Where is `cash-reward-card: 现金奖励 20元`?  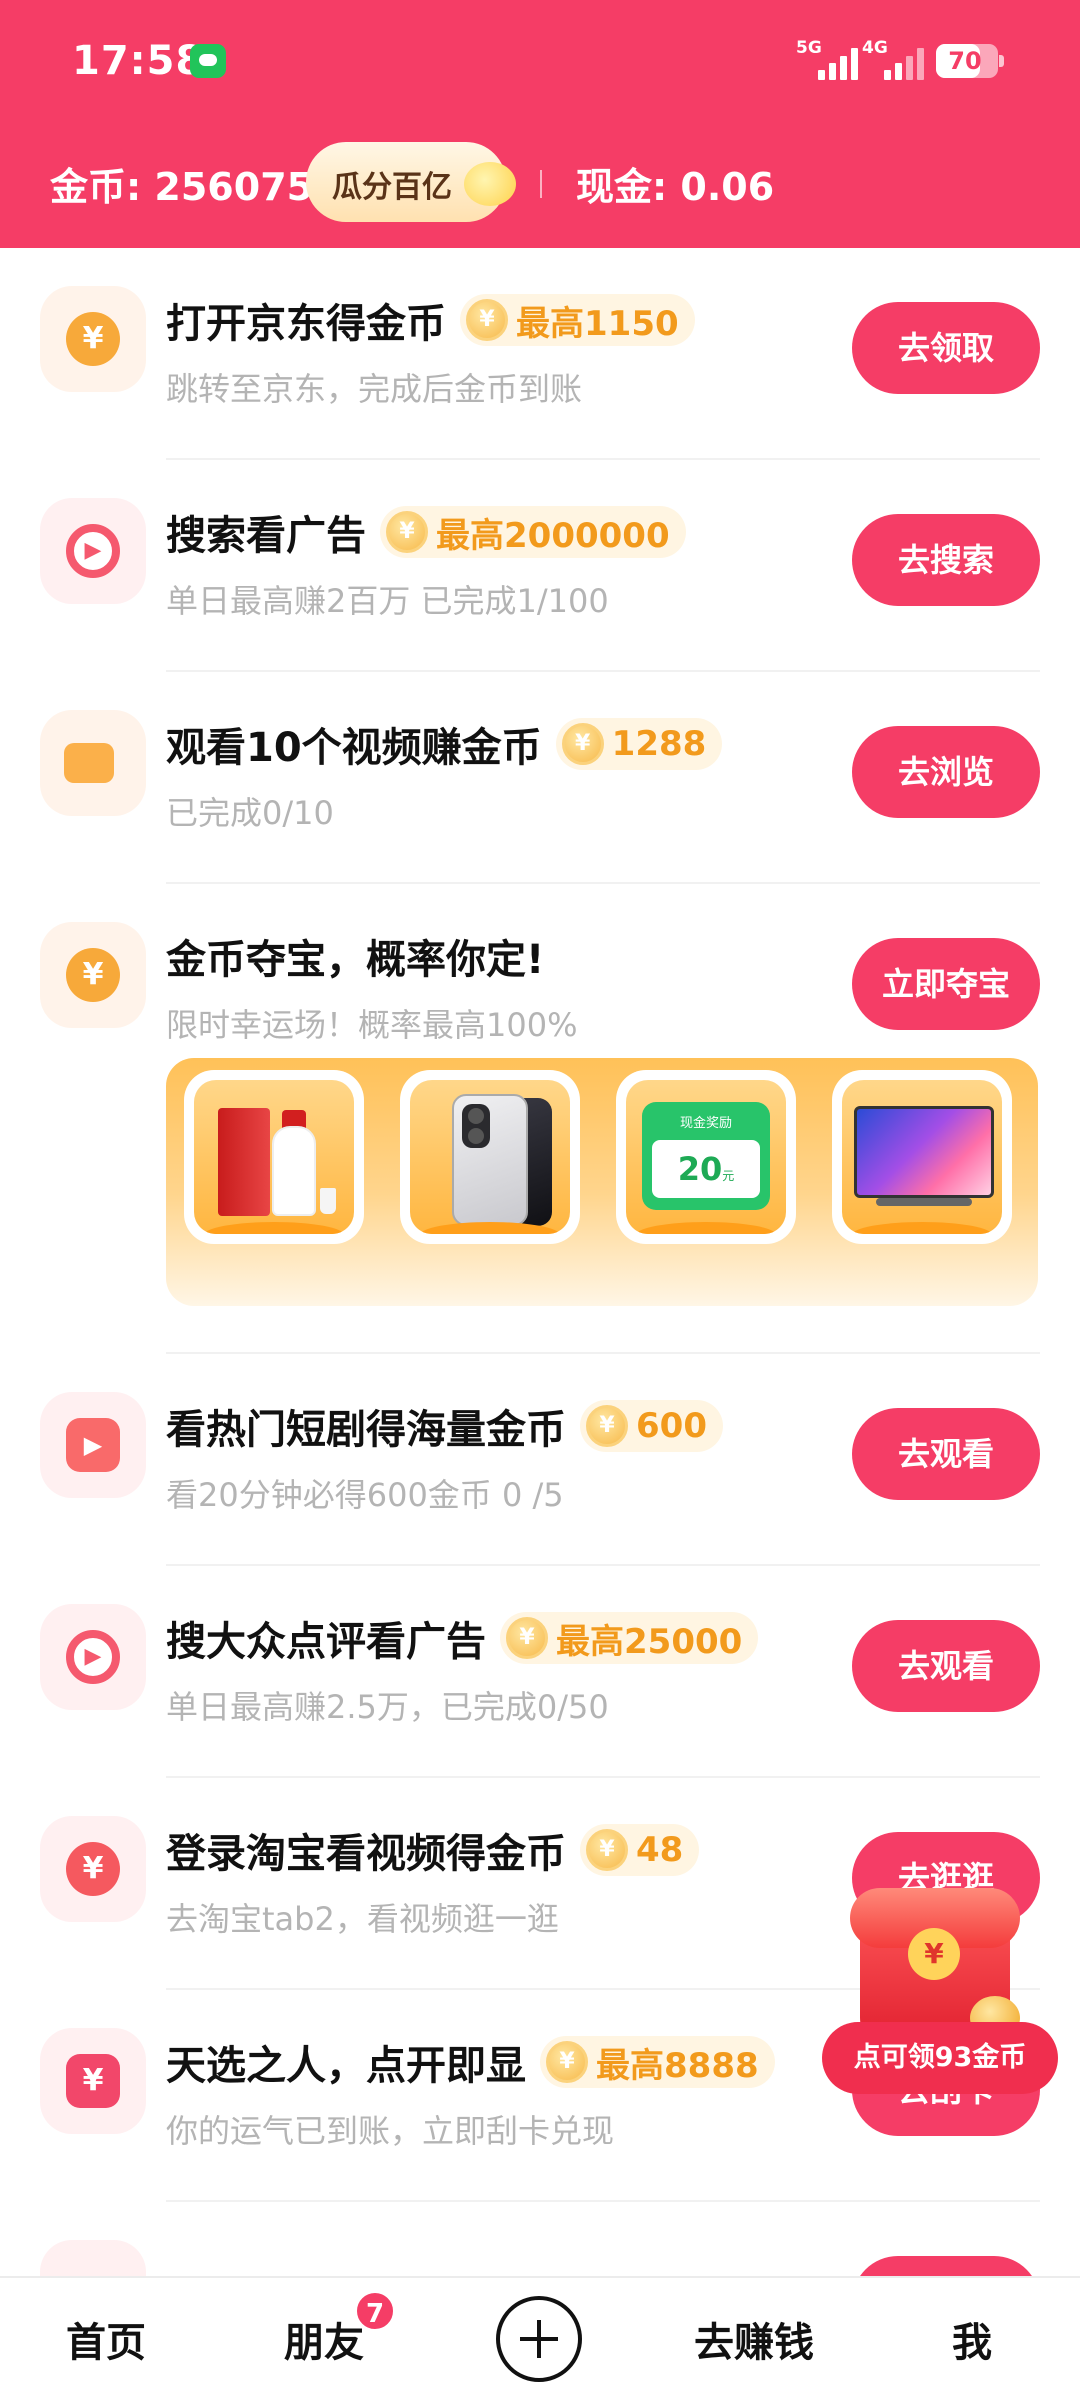
cash-reward-card: 现金奖励 20元 is located at coordinates (706, 1156).